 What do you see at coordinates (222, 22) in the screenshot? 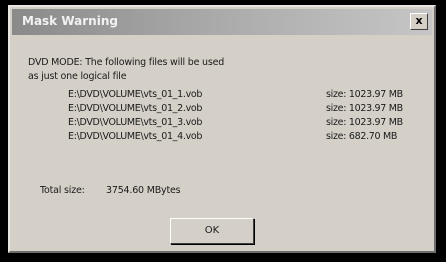
I see `dialog-titlebar: Mask Warning x` at bounding box center [222, 22].